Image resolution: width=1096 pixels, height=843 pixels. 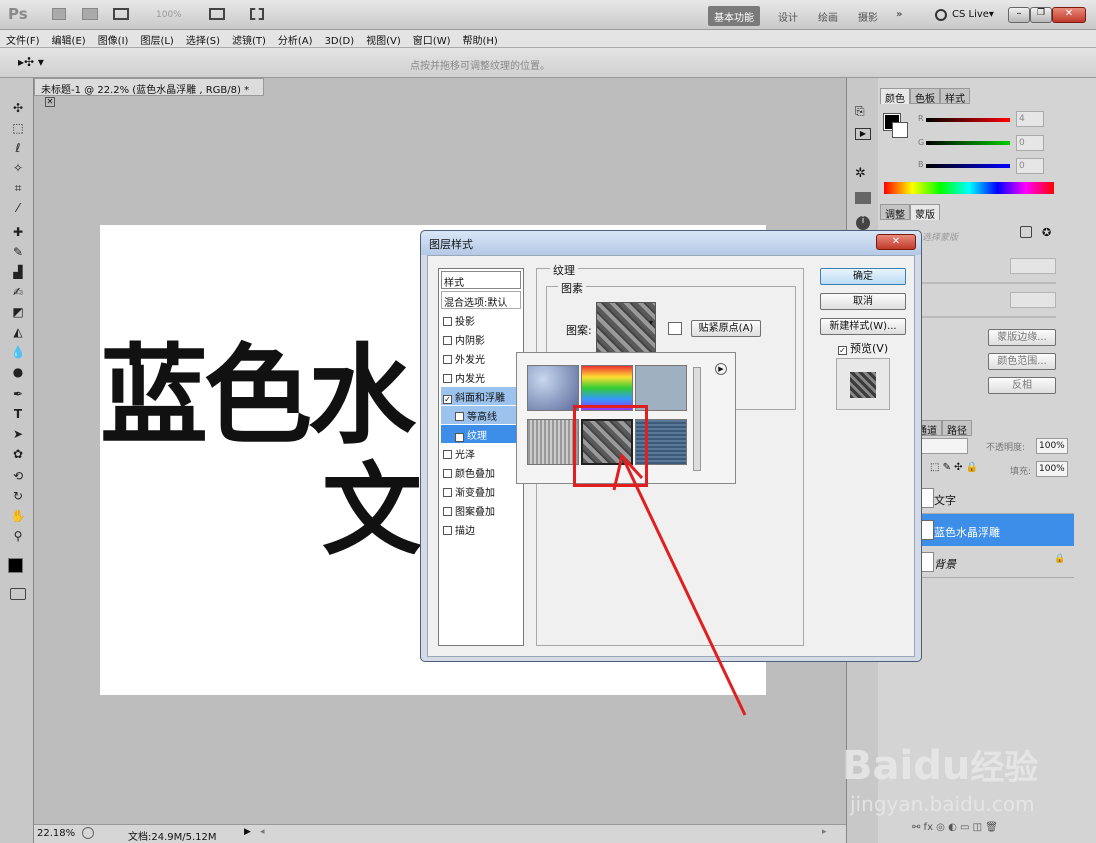 I want to click on watermark-url: jingyan.baidu.com, so click(x=942, y=804).